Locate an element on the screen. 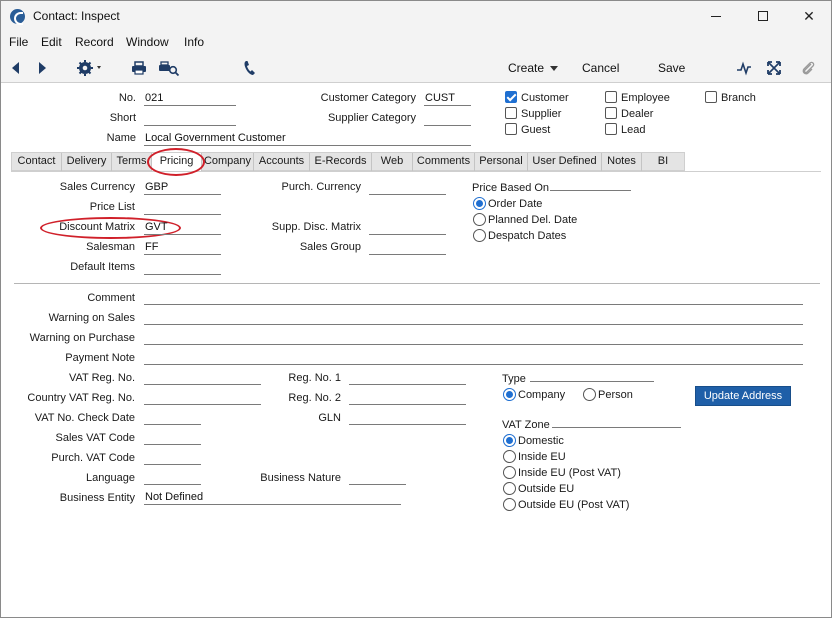 This screenshot has height=618, width=832. reg-no-1-field is located at coordinates (407, 377).